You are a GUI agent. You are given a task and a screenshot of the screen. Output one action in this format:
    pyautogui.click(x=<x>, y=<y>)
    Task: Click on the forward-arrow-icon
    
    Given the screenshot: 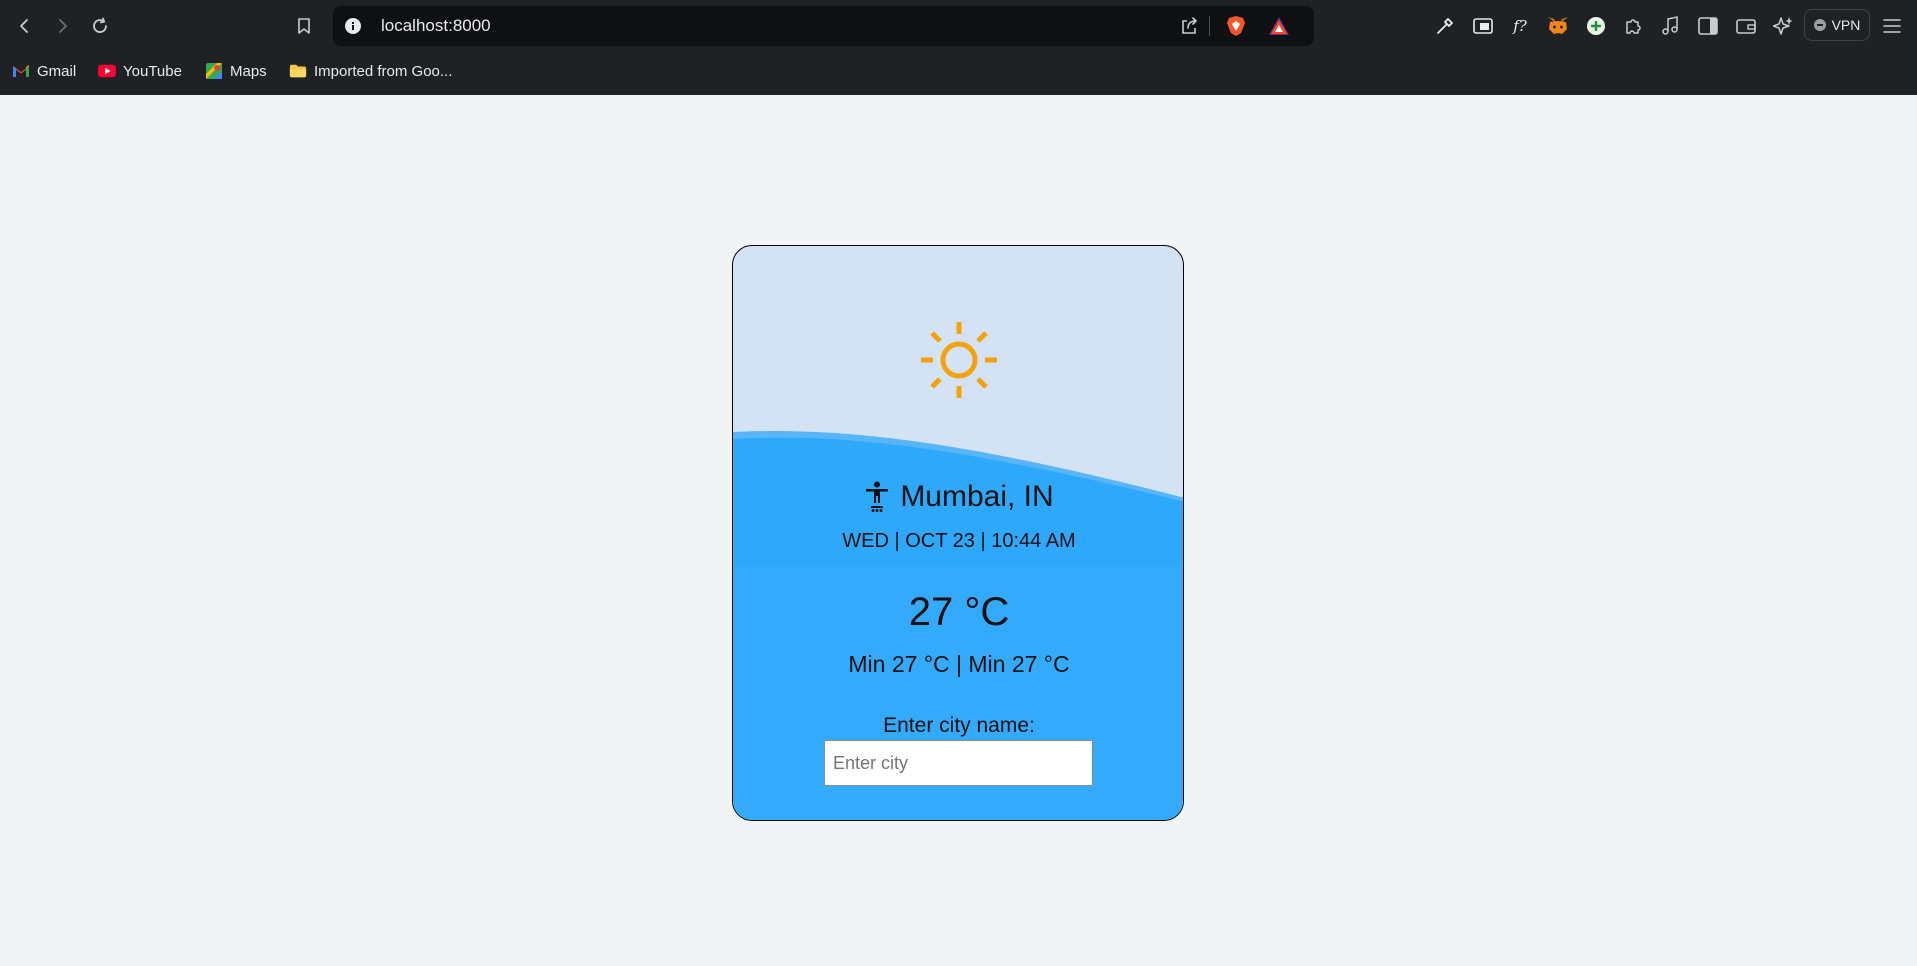 What is the action you would take?
    pyautogui.click(x=63, y=26)
    